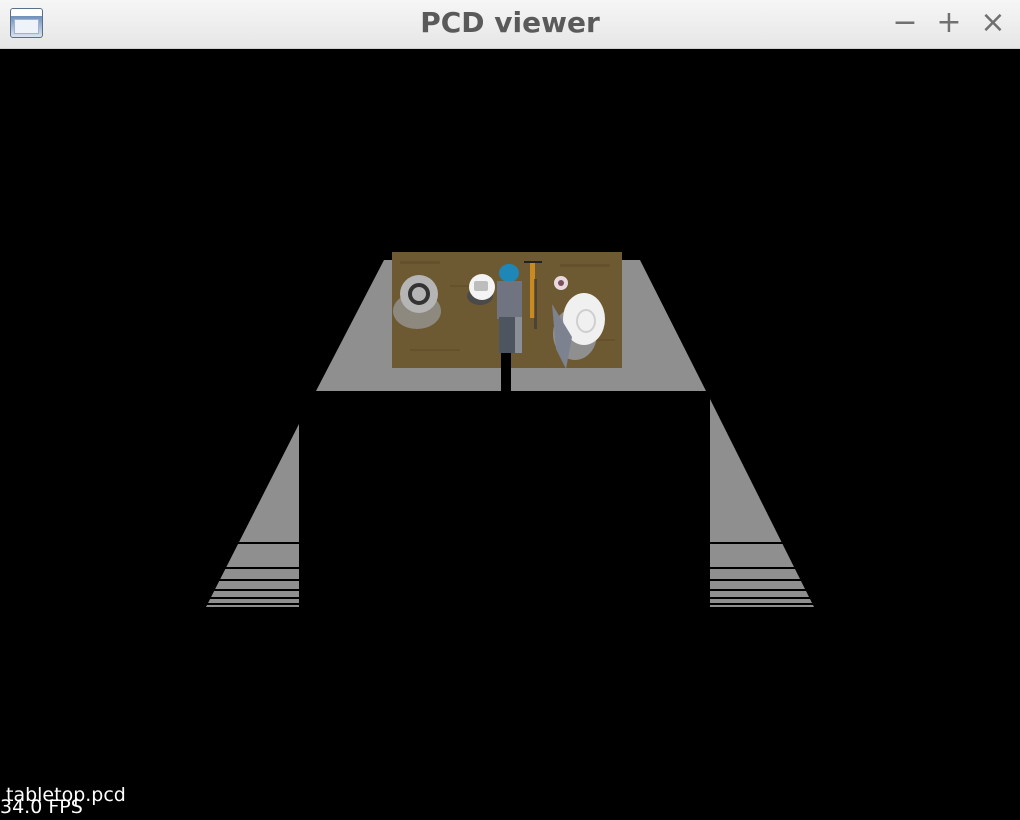 The image size is (1020, 820). Describe the element at coordinates (993, 23) in the screenshot. I see `close-button: ×` at that location.